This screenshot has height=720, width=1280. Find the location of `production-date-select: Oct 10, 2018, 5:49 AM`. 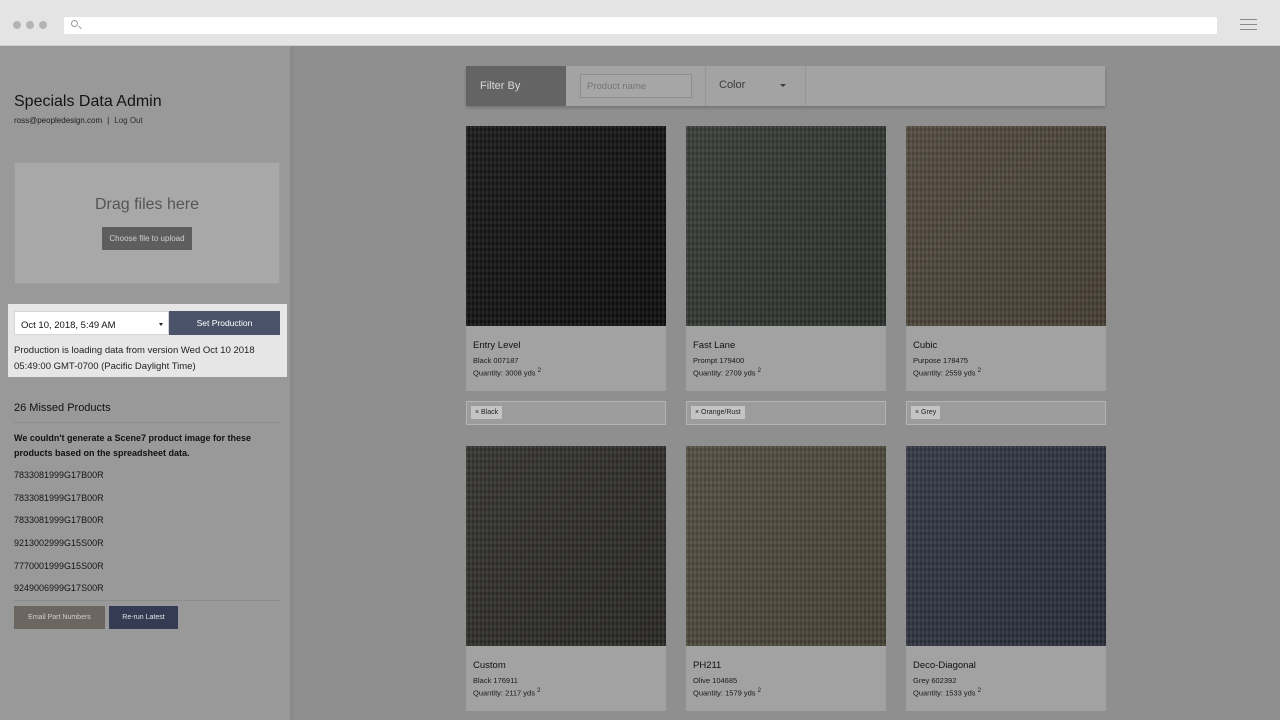

production-date-select: Oct 10, 2018, 5:49 AM is located at coordinates (91, 323).